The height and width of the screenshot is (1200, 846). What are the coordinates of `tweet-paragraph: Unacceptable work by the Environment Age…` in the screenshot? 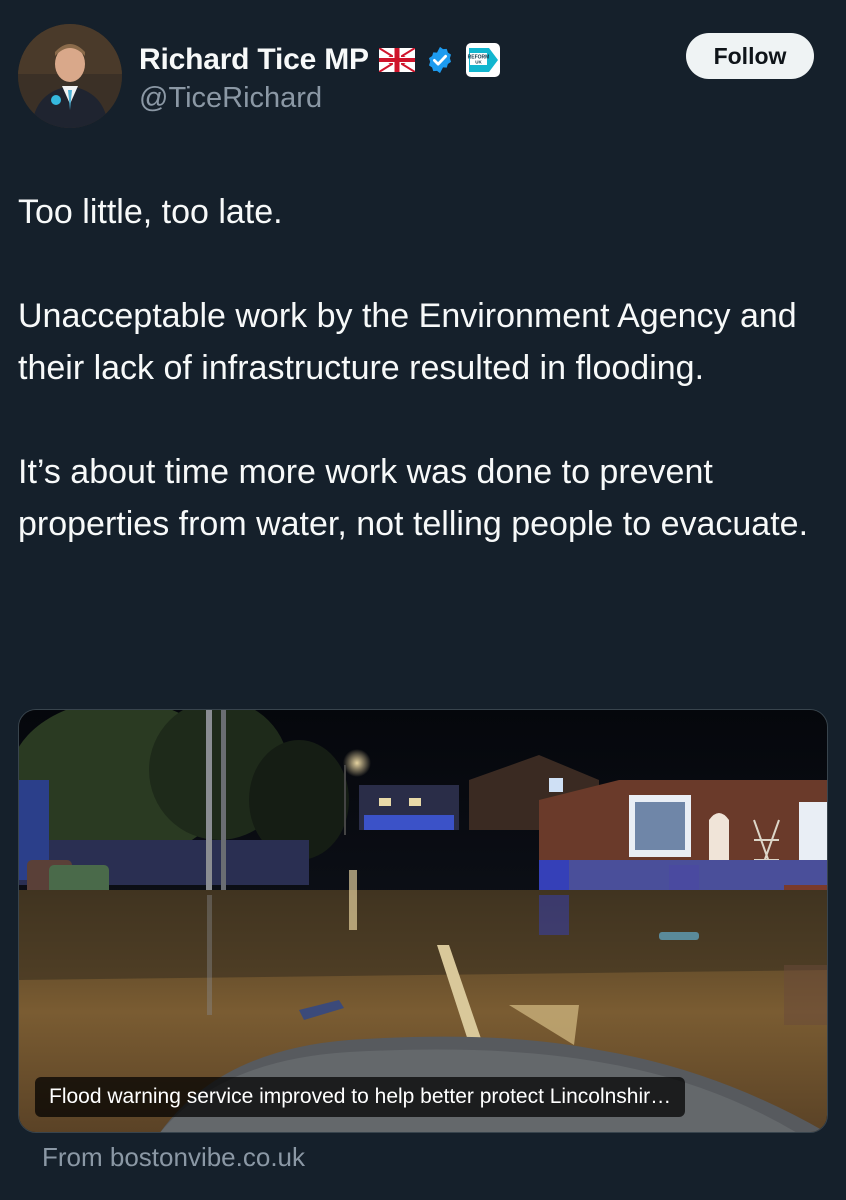 It's located at (407, 342).